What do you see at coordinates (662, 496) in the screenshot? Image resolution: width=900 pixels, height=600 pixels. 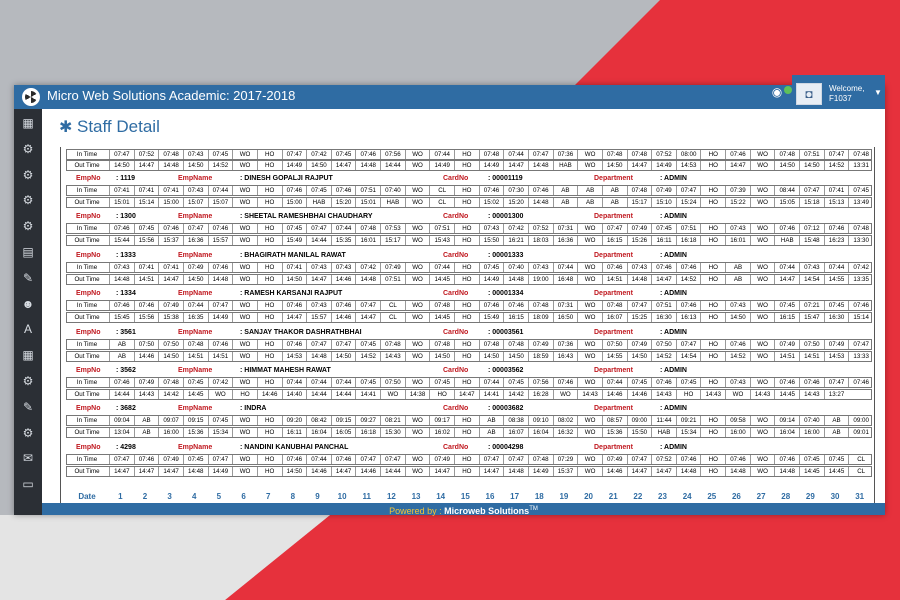 I see `day-number: 23` at bounding box center [662, 496].